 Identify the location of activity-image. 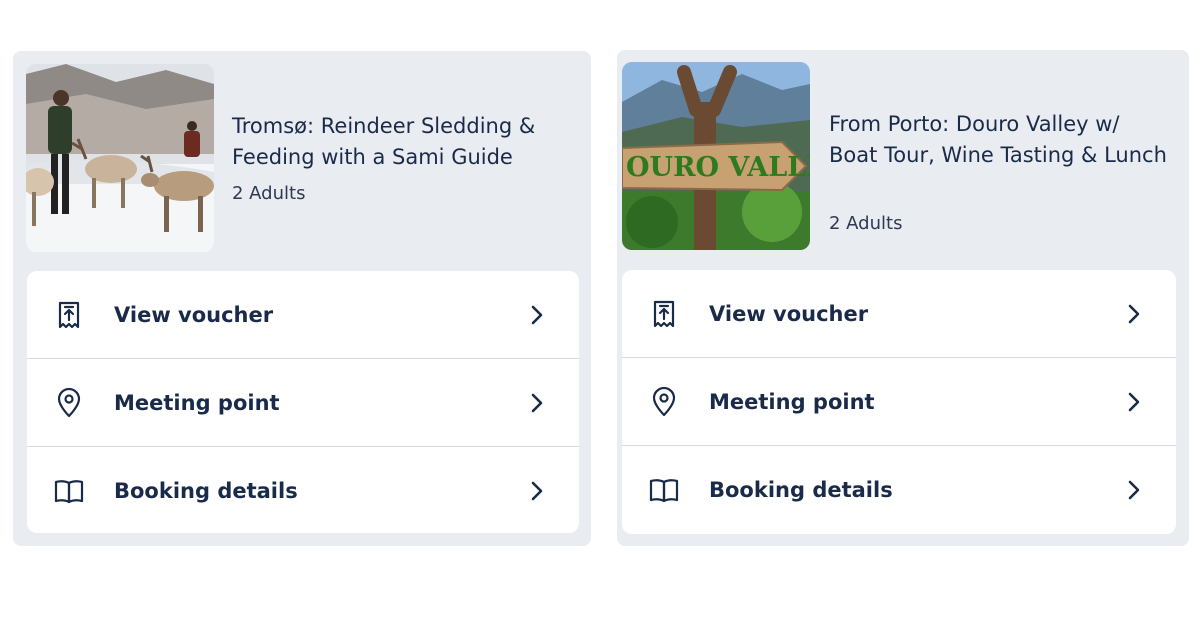
(120, 158).